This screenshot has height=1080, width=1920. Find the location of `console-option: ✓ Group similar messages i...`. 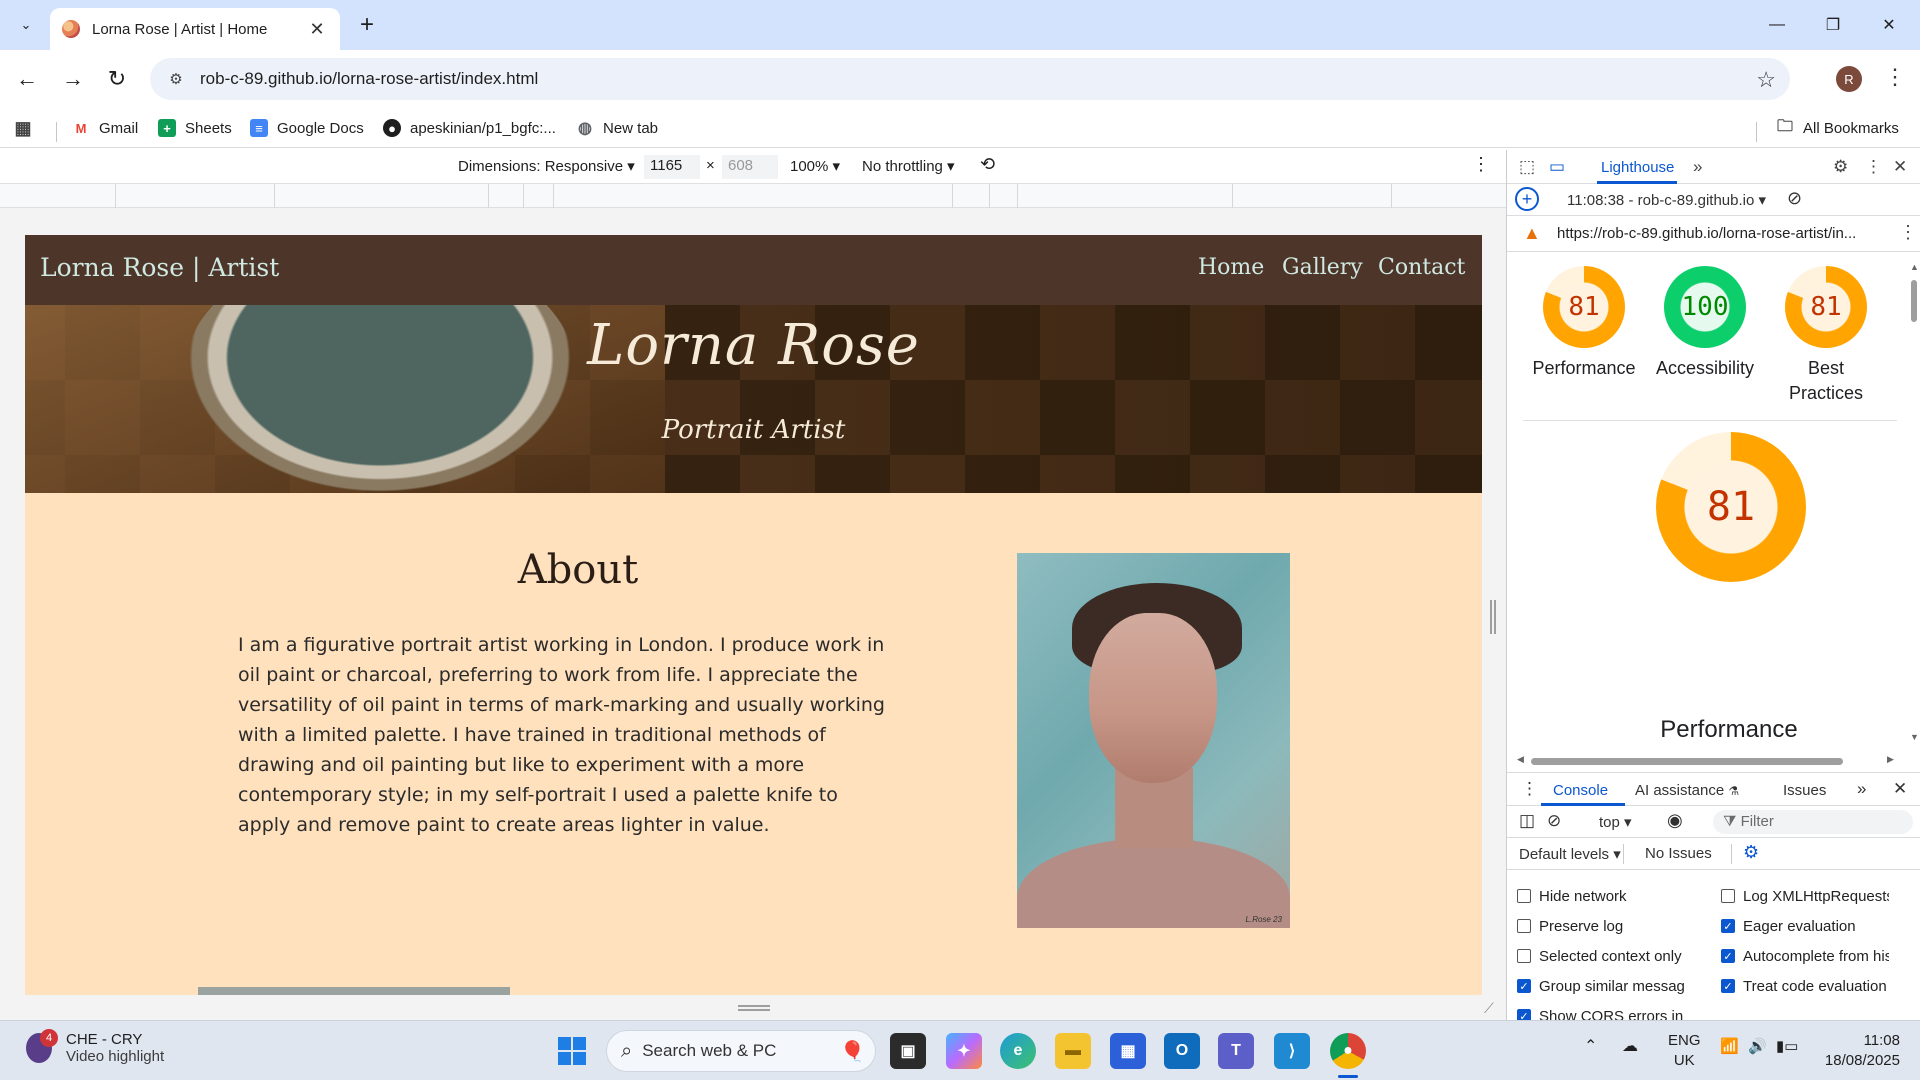

console-option: ✓ Group similar messages i... is located at coordinates (1601, 986).